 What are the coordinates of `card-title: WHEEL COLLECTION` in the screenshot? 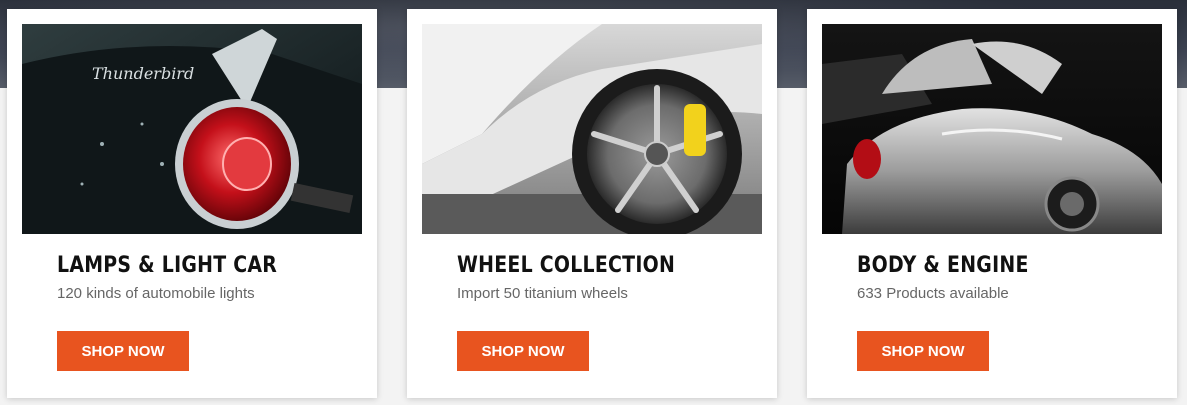 It's located at (566, 265).